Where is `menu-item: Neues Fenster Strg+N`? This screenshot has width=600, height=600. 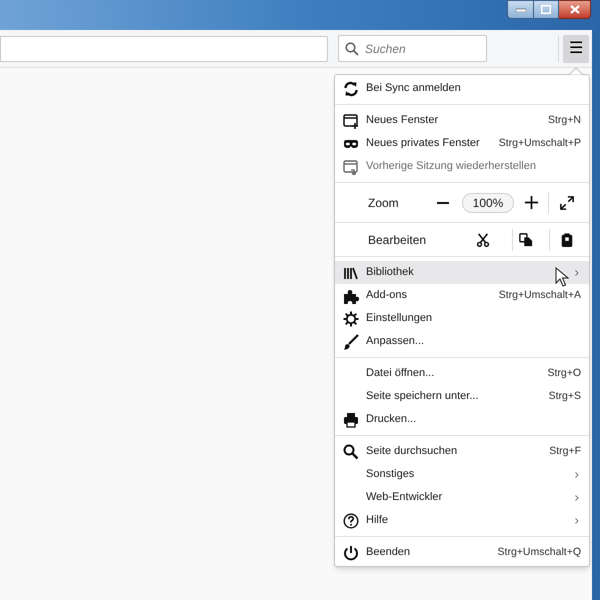 menu-item: Neues Fenster Strg+N is located at coordinates (462, 120).